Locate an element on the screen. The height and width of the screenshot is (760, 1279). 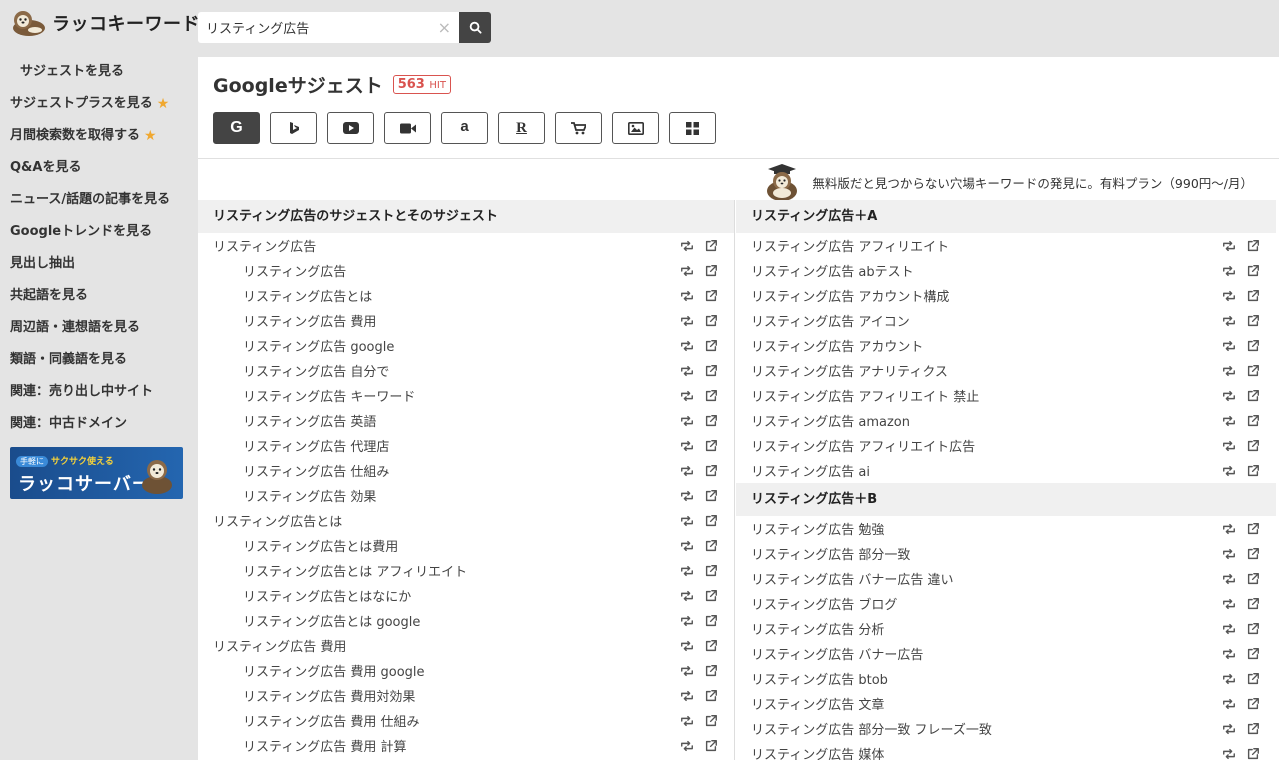
engine-tab-youtube is located at coordinates (350, 128).